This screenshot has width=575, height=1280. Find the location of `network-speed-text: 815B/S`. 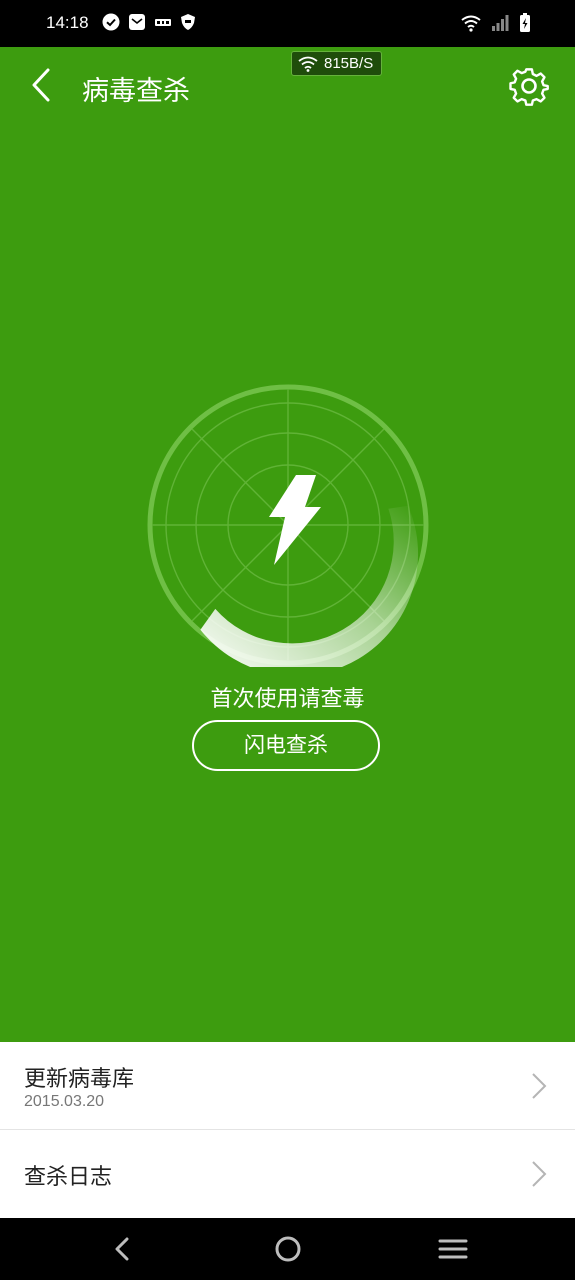

network-speed-text: 815B/S is located at coordinates (349, 63).